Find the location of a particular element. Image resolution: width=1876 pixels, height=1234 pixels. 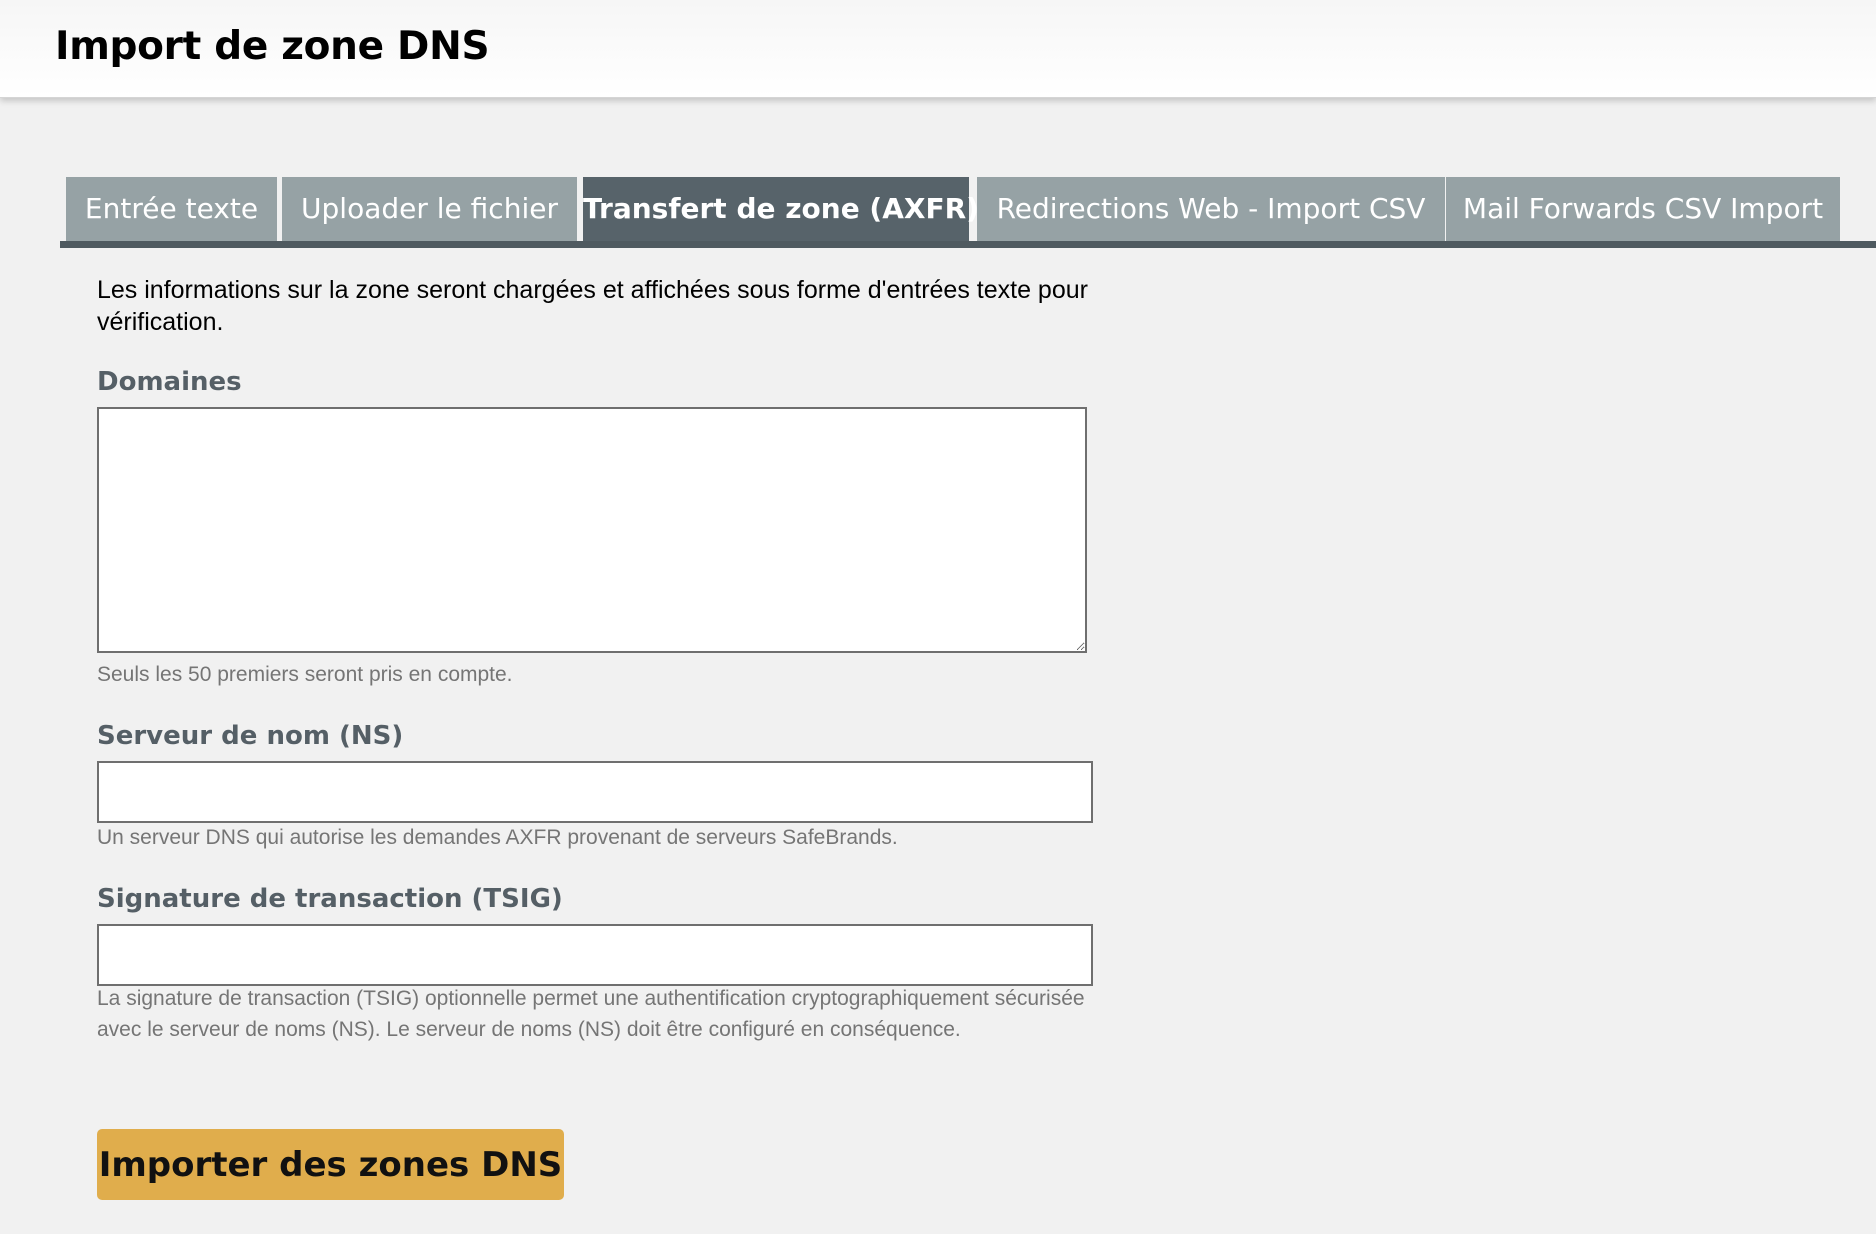

nameserver-label: Serveur de nom (NS) is located at coordinates (250, 736).